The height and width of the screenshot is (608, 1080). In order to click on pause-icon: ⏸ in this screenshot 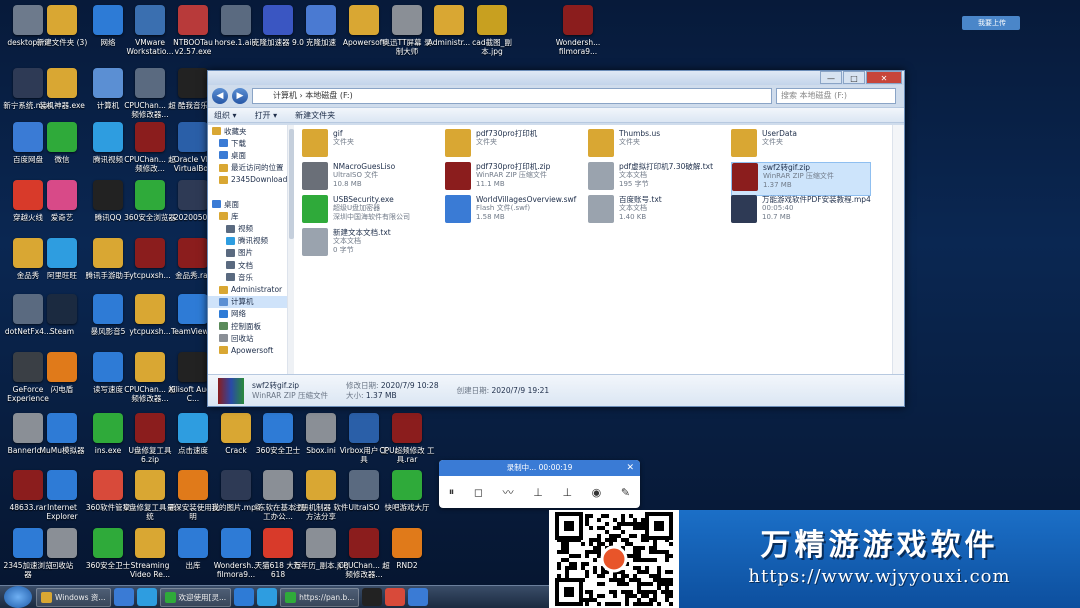, I will do `click(452, 492)`.